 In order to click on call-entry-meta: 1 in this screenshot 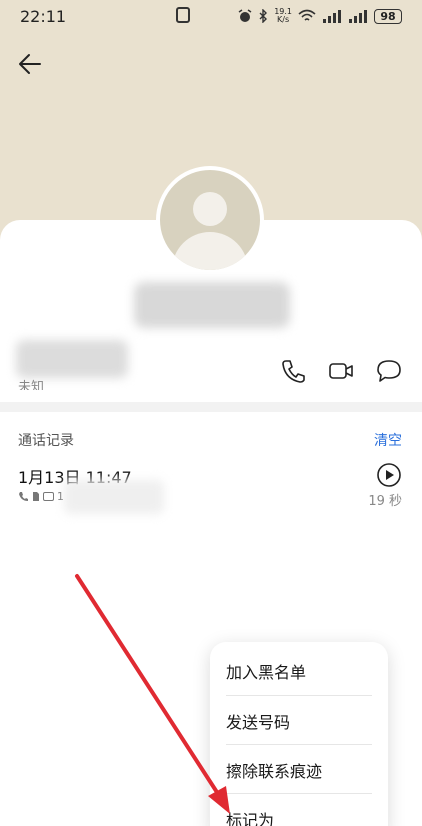, I will do `click(41, 496)`.